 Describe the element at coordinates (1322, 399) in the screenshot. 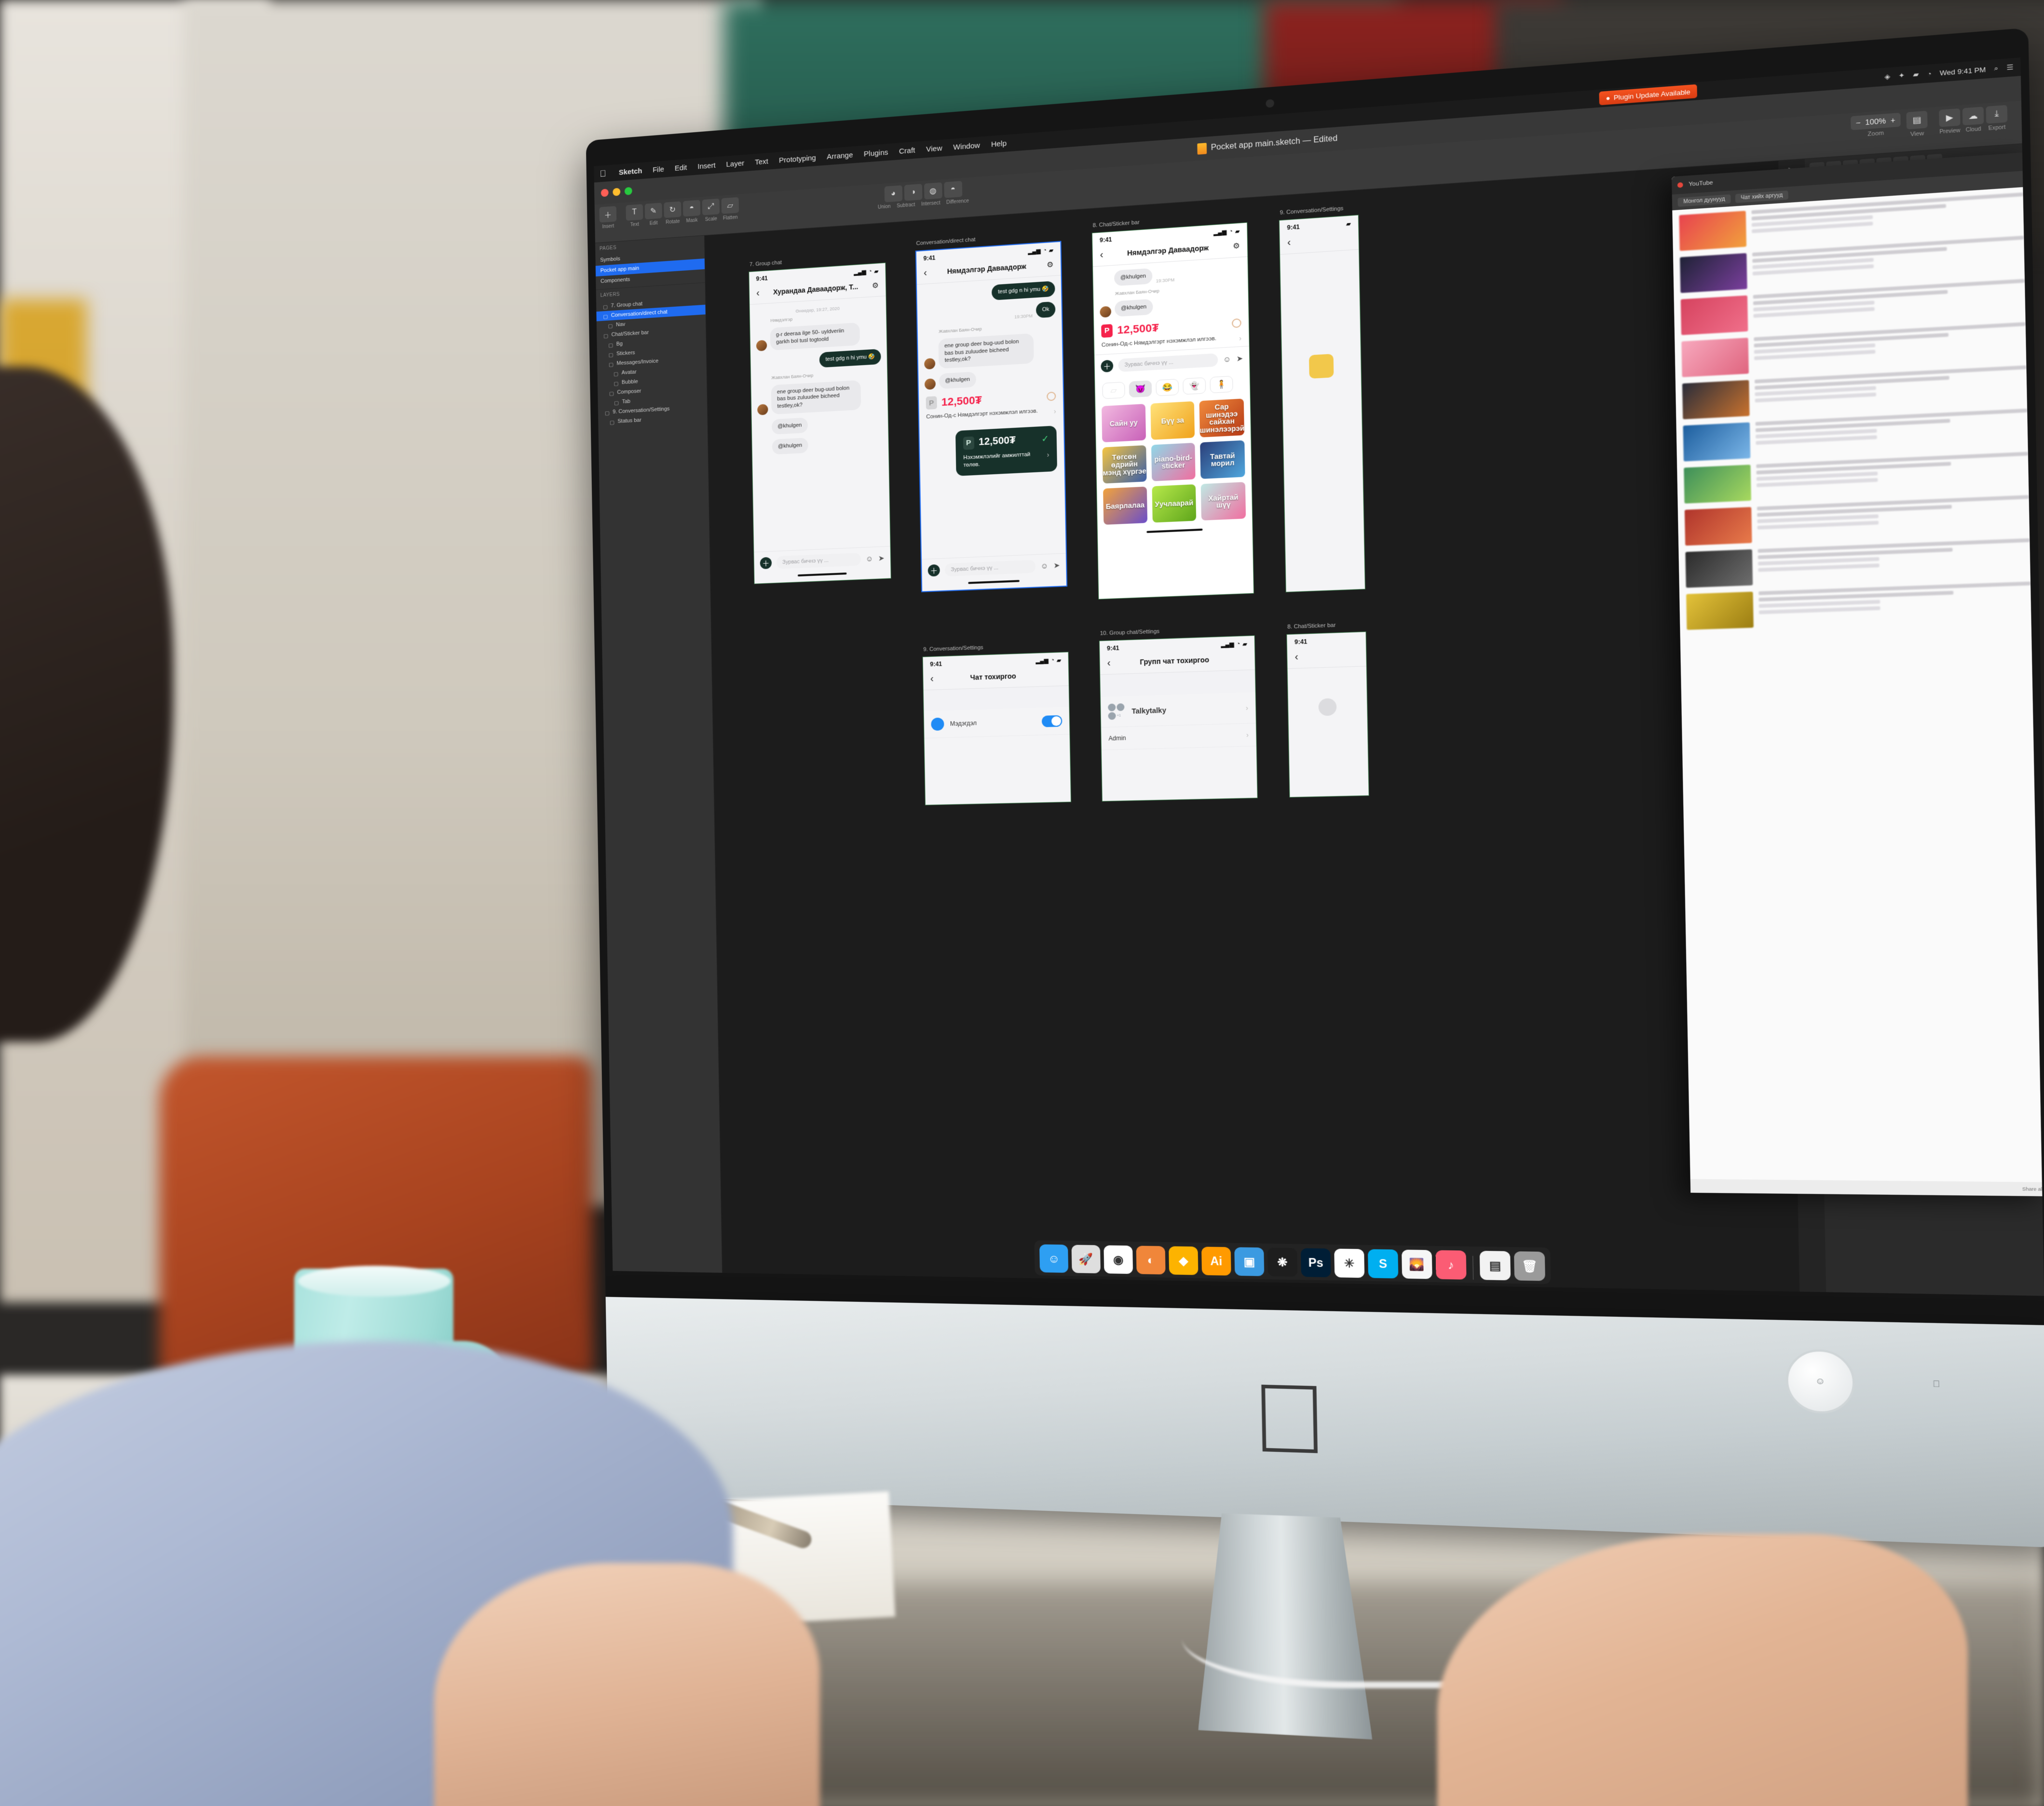

I see `artboard-conversation-extra: 9. Conversation/Settings 9:41 ▰ ‹` at that location.